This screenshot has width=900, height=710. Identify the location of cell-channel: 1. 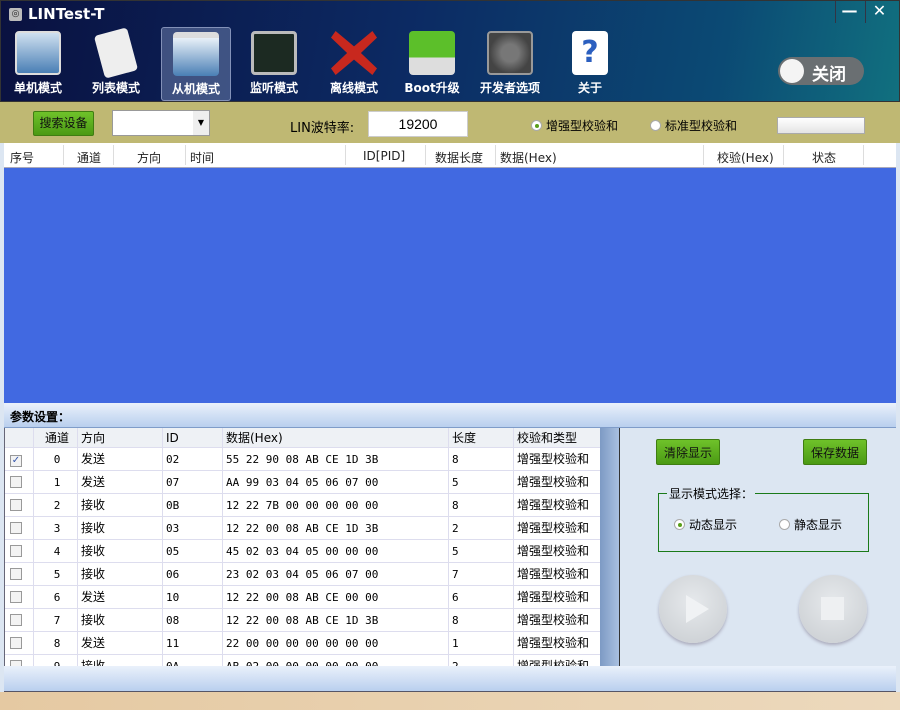
(56, 482).